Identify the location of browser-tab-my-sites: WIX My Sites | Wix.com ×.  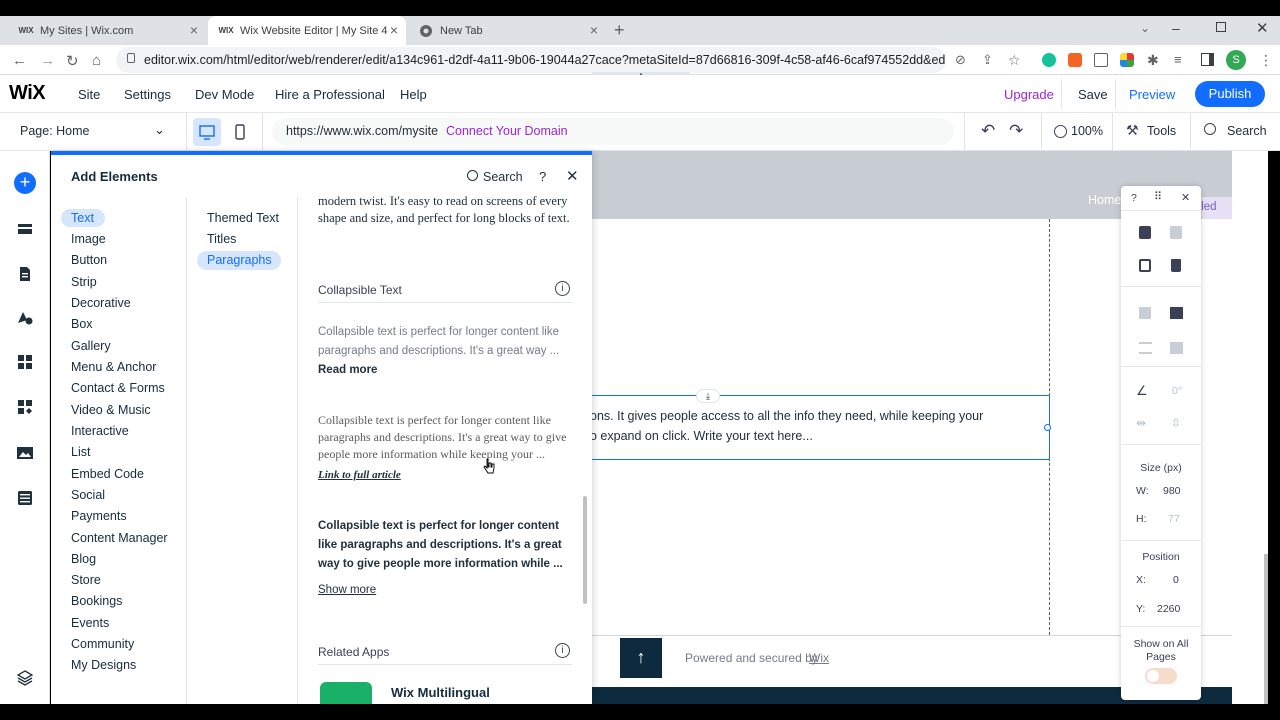
(107, 30).